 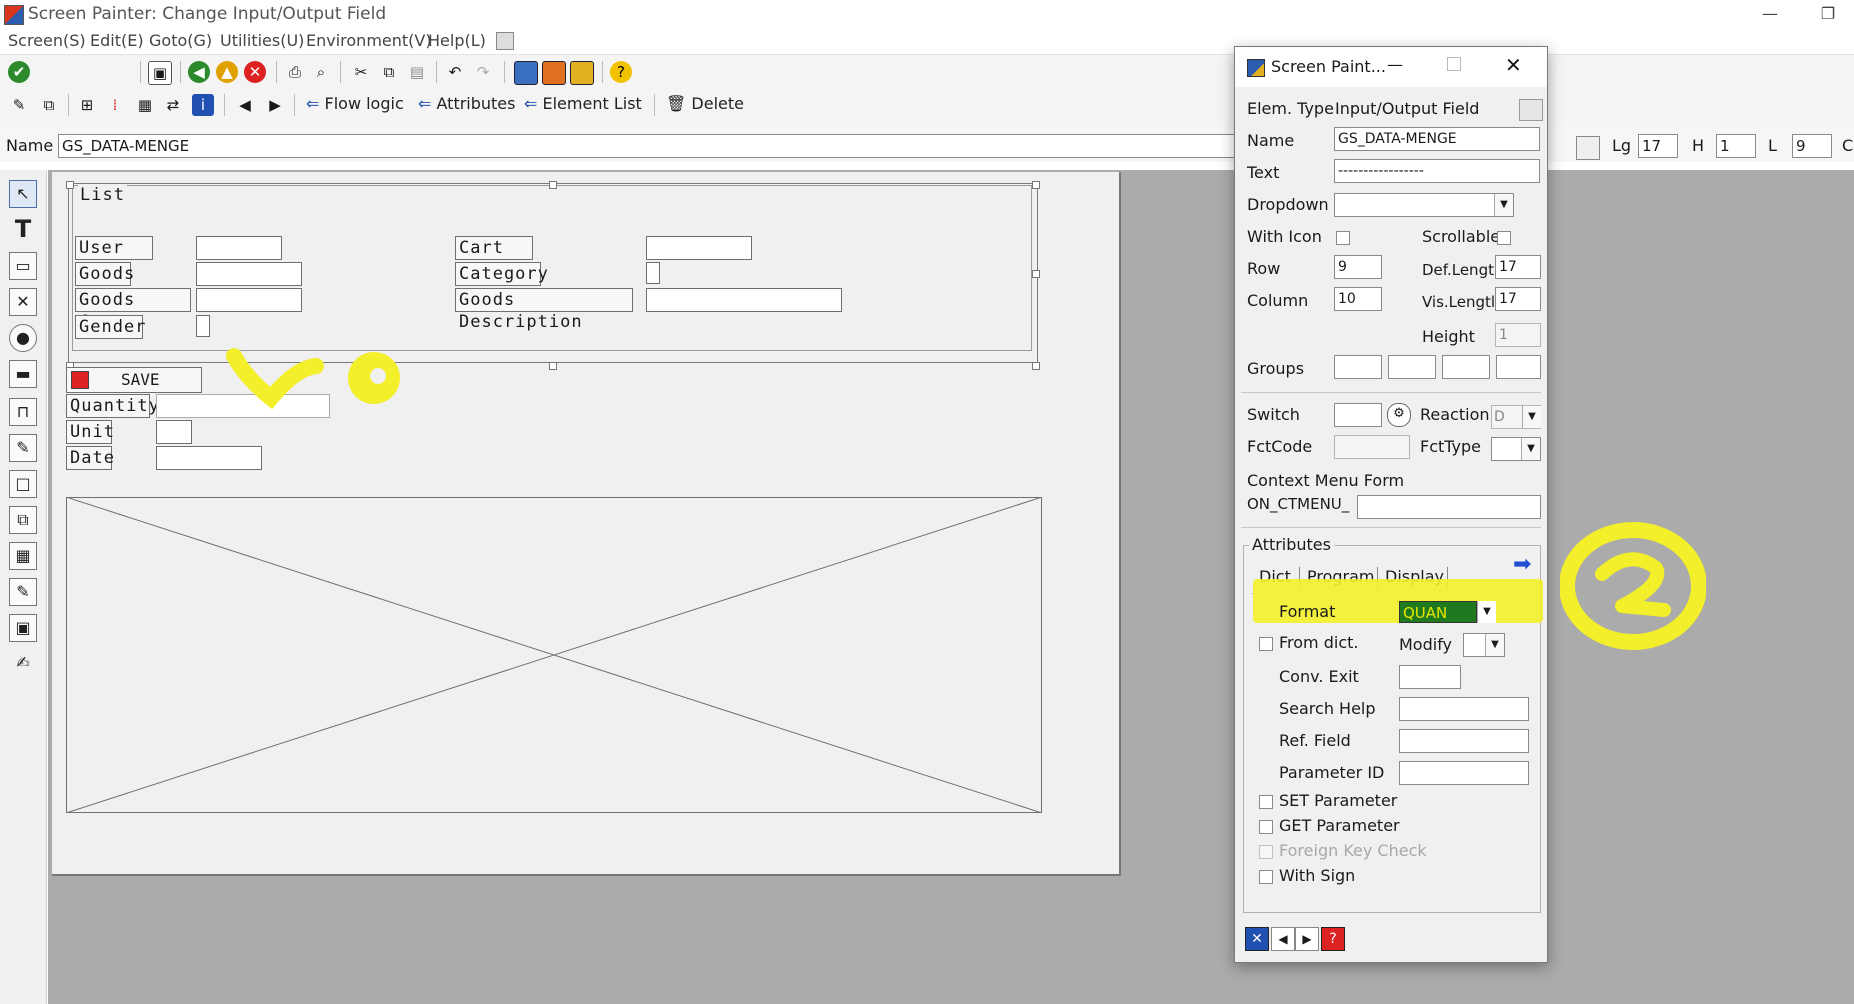 I want to click on cut-icon: ✂, so click(x=361, y=72).